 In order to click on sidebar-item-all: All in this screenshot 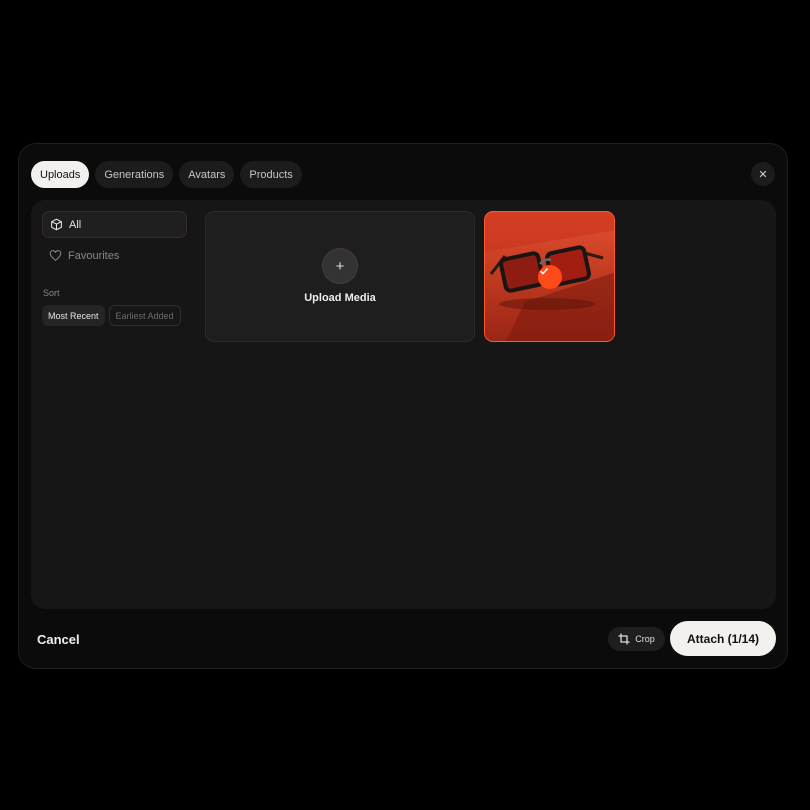, I will do `click(114, 224)`.